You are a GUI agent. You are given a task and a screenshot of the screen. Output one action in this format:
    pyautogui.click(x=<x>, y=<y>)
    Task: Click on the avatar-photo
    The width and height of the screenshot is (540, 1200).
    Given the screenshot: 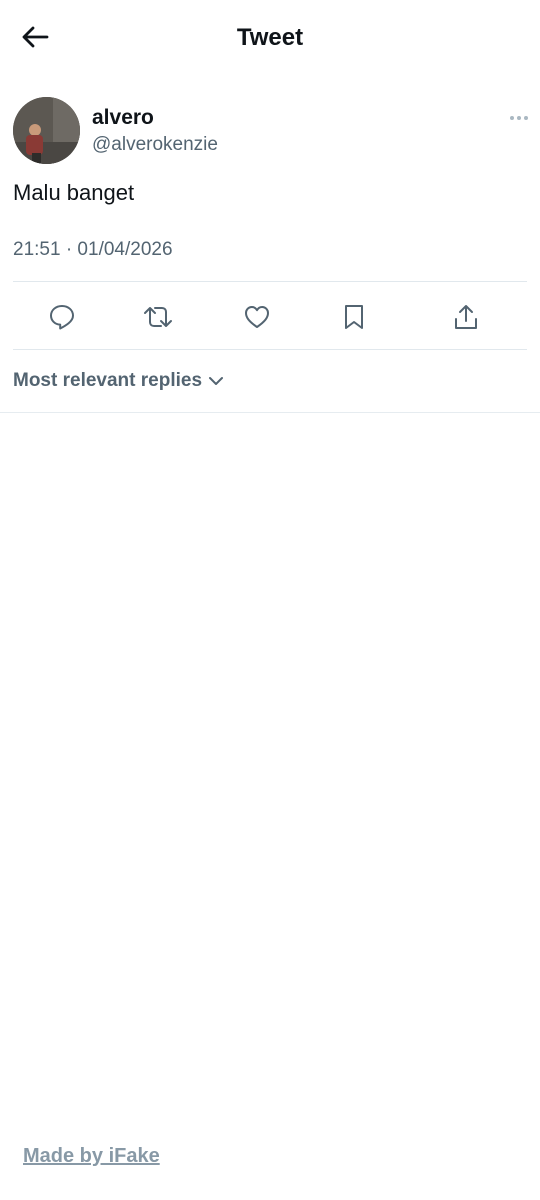 What is the action you would take?
    pyautogui.click(x=46, y=130)
    